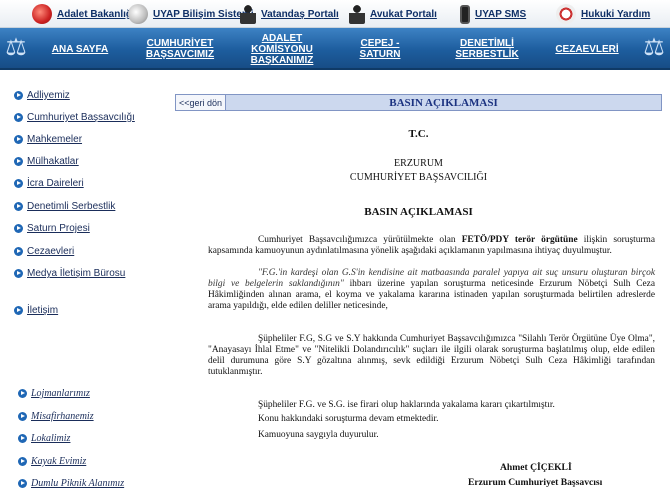  What do you see at coordinates (418, 163) in the screenshot?
I see `doc-org-line1: ERZURUM` at bounding box center [418, 163].